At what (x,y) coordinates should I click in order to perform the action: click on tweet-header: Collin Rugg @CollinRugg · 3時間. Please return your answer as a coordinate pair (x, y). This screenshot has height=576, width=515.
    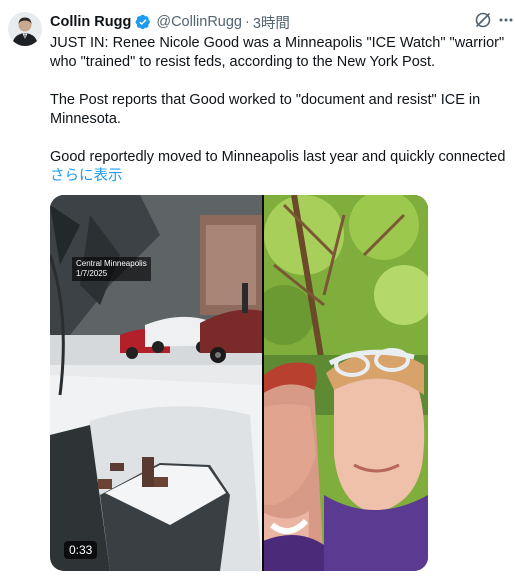
    Looking at the image, I should click on (170, 22).